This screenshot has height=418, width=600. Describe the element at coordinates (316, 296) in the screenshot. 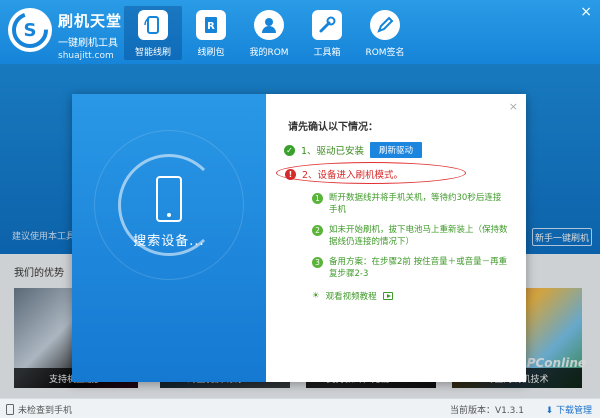

I see `lightbulb-icon: ☀` at that location.